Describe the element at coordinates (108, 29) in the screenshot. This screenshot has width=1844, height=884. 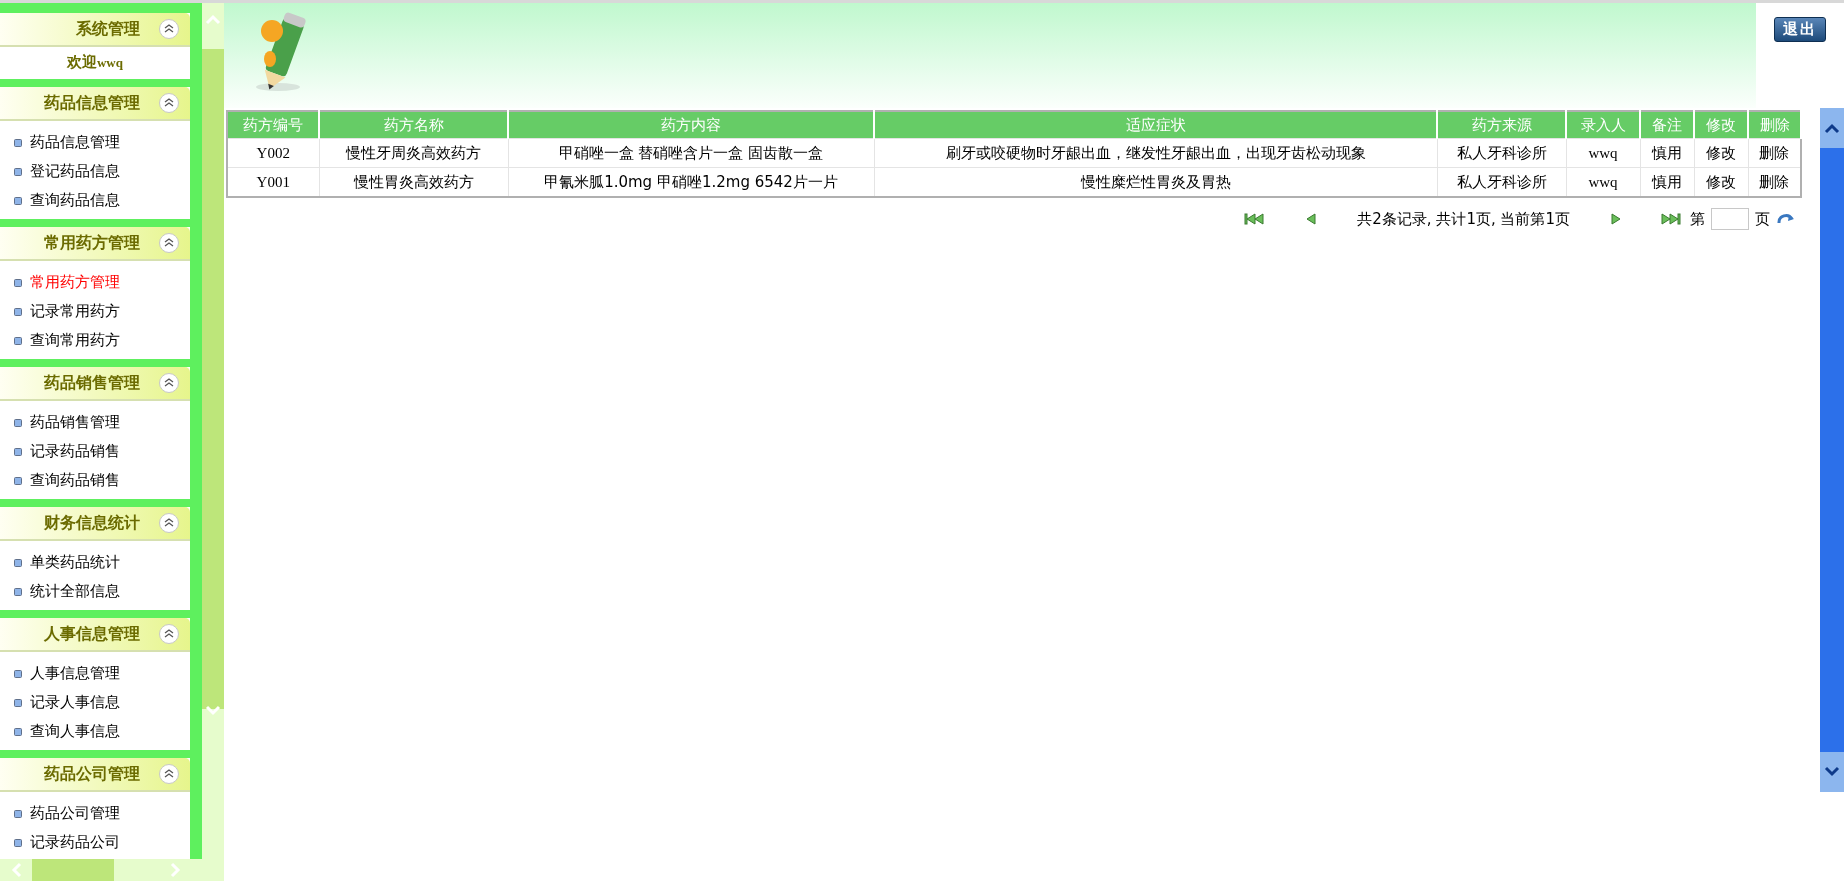
I see `panel-title: 系统管理` at that location.